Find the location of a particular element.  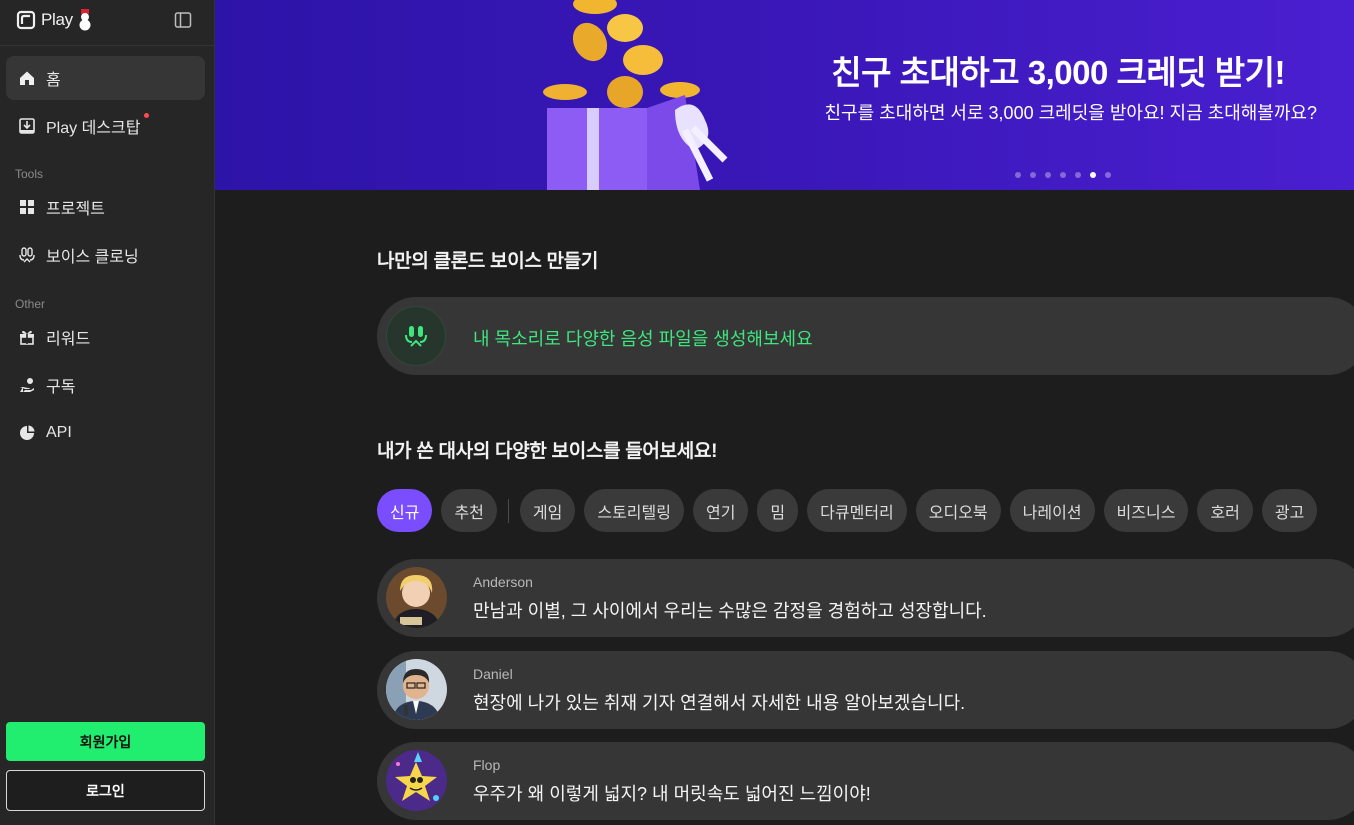

home-icon is located at coordinates (27, 78).